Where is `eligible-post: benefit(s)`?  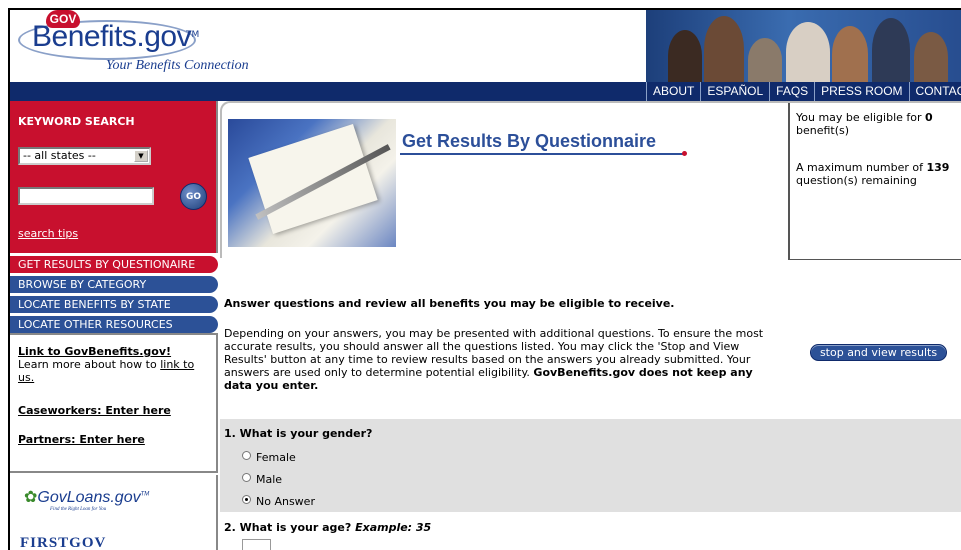
eligible-post: benefit(s) is located at coordinates (823, 130).